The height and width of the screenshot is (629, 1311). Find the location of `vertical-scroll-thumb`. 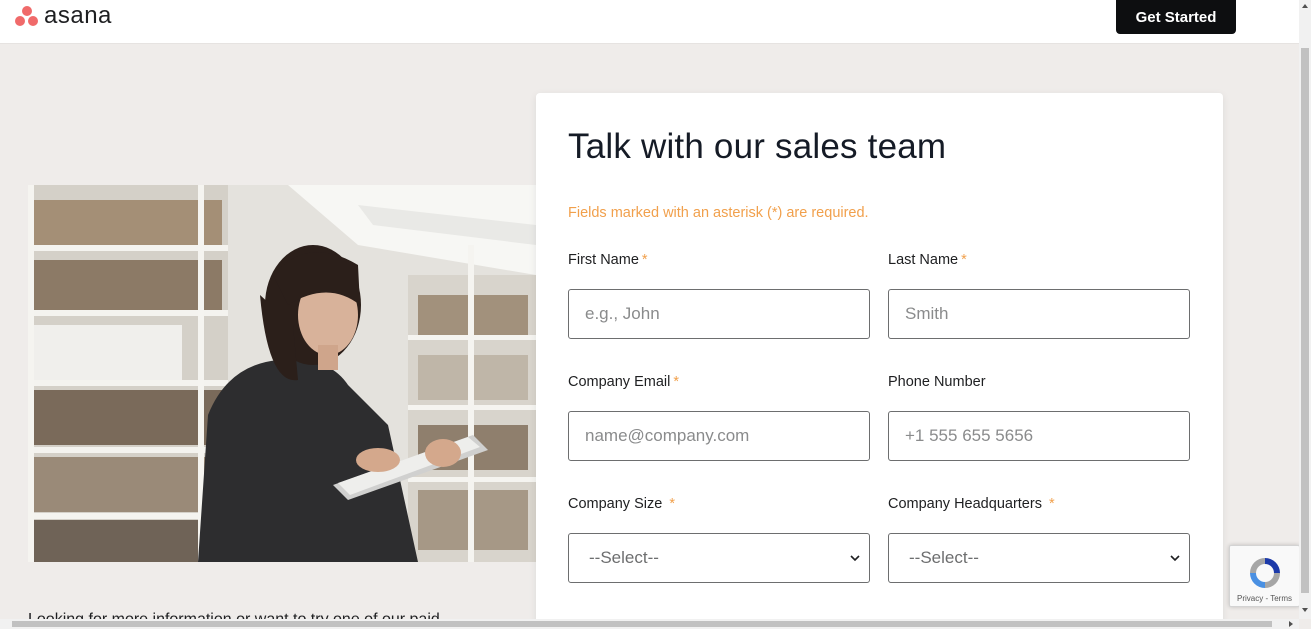

vertical-scroll-thumb is located at coordinates (1305, 320).